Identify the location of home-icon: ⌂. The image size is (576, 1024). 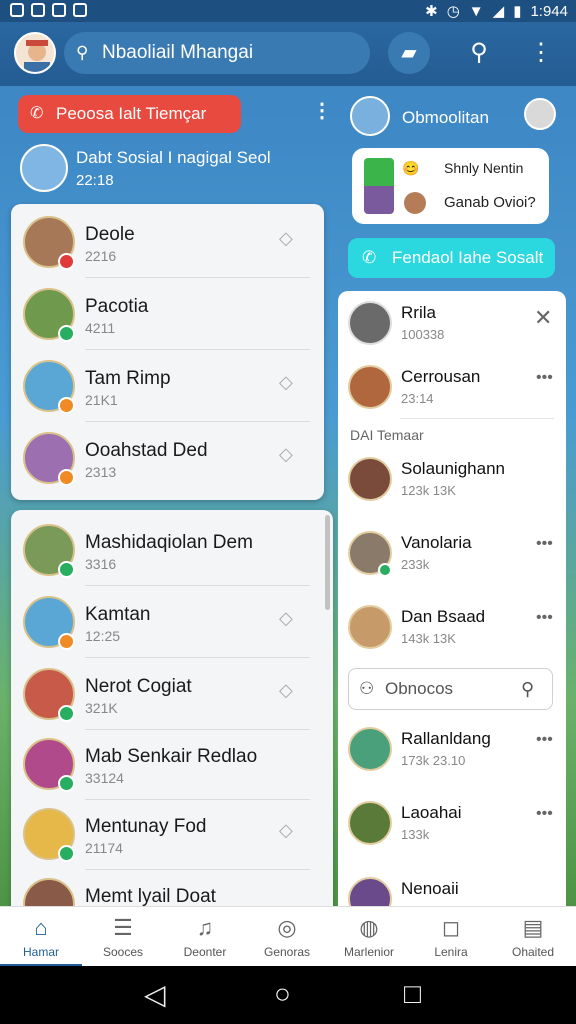
(41, 927).